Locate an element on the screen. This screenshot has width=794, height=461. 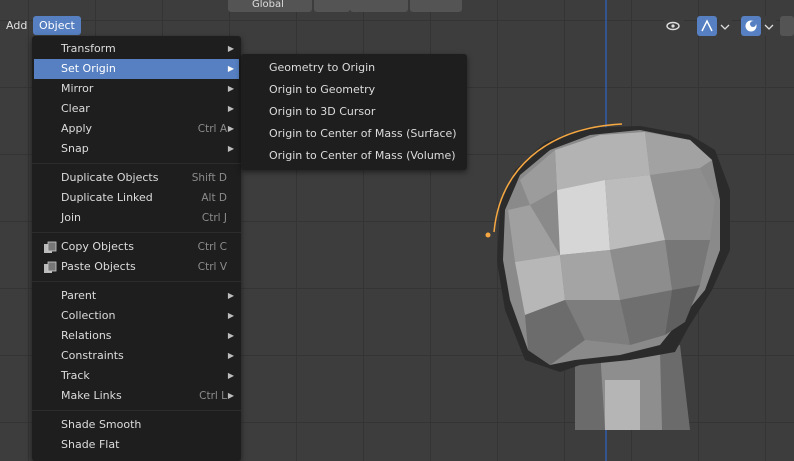
overlays-icon is located at coordinates (751, 26).